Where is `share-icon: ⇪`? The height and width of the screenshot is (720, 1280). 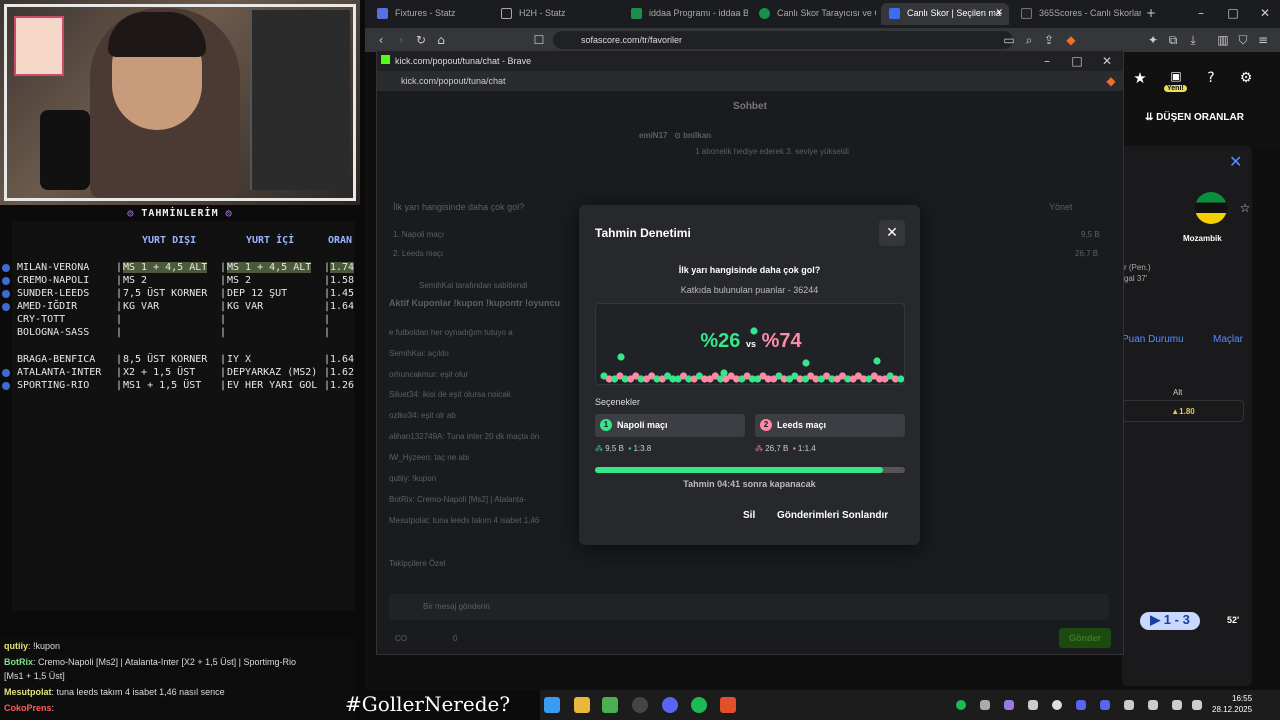
share-icon: ⇪ is located at coordinates (1049, 40).